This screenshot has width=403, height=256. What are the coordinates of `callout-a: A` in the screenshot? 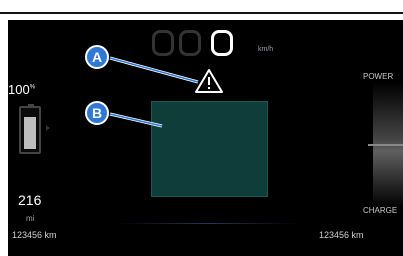 It's located at (97, 57).